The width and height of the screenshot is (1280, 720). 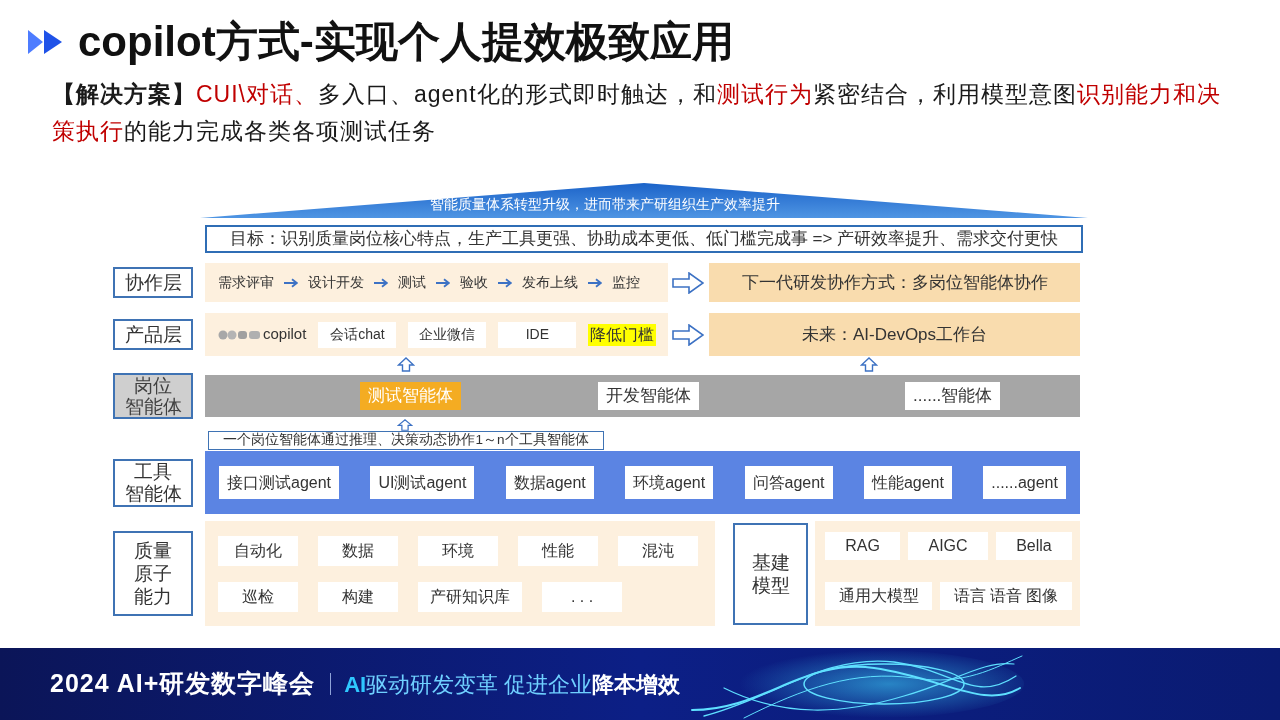 What do you see at coordinates (907, 482) in the screenshot?
I see `agent-chip: 性能agent` at bounding box center [907, 482].